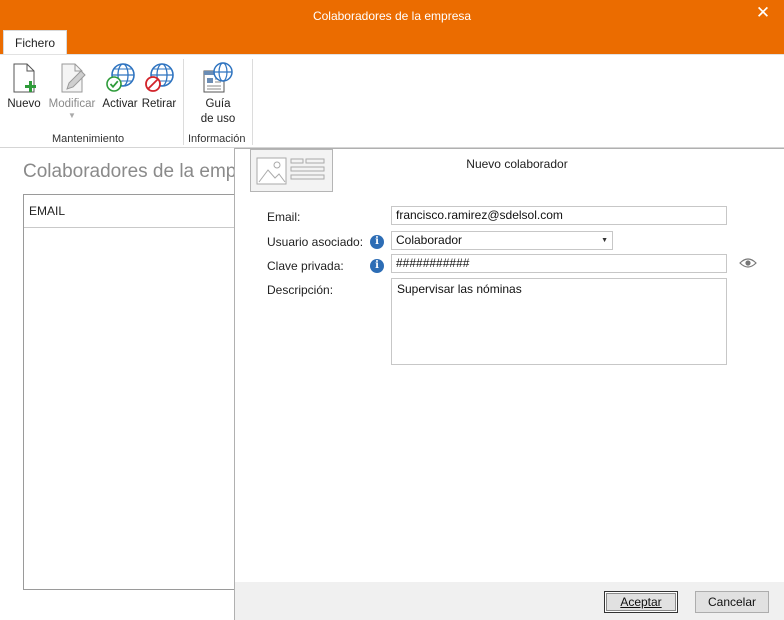 The height and width of the screenshot is (620, 784). I want to click on guide-icon, so click(218, 77).